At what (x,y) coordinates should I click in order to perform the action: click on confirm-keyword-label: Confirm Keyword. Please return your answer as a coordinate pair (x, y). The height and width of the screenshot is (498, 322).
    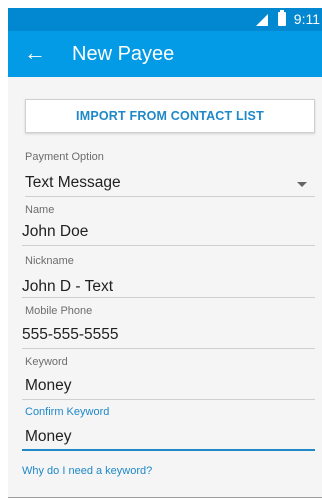
    Looking at the image, I should click on (67, 412).